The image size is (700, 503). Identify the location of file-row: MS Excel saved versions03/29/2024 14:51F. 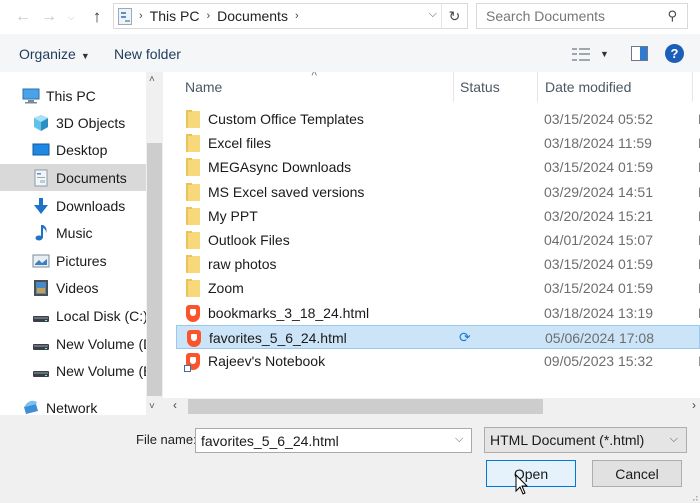
(438, 192).